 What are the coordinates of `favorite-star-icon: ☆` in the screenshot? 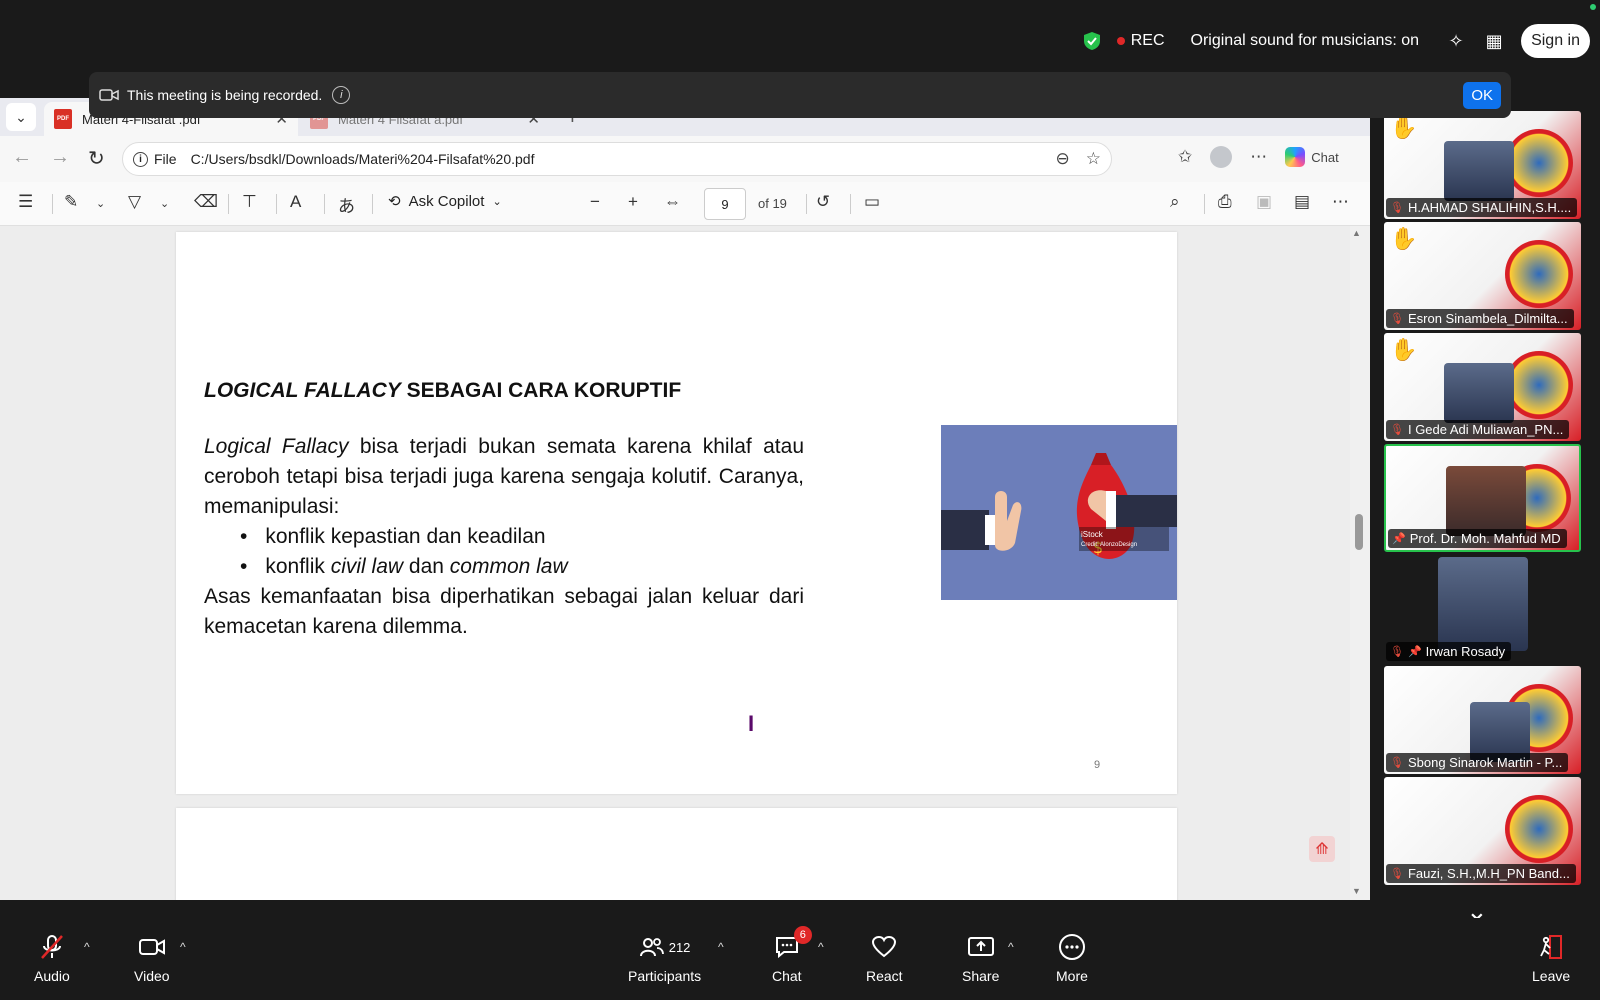 It's located at (1093, 159).